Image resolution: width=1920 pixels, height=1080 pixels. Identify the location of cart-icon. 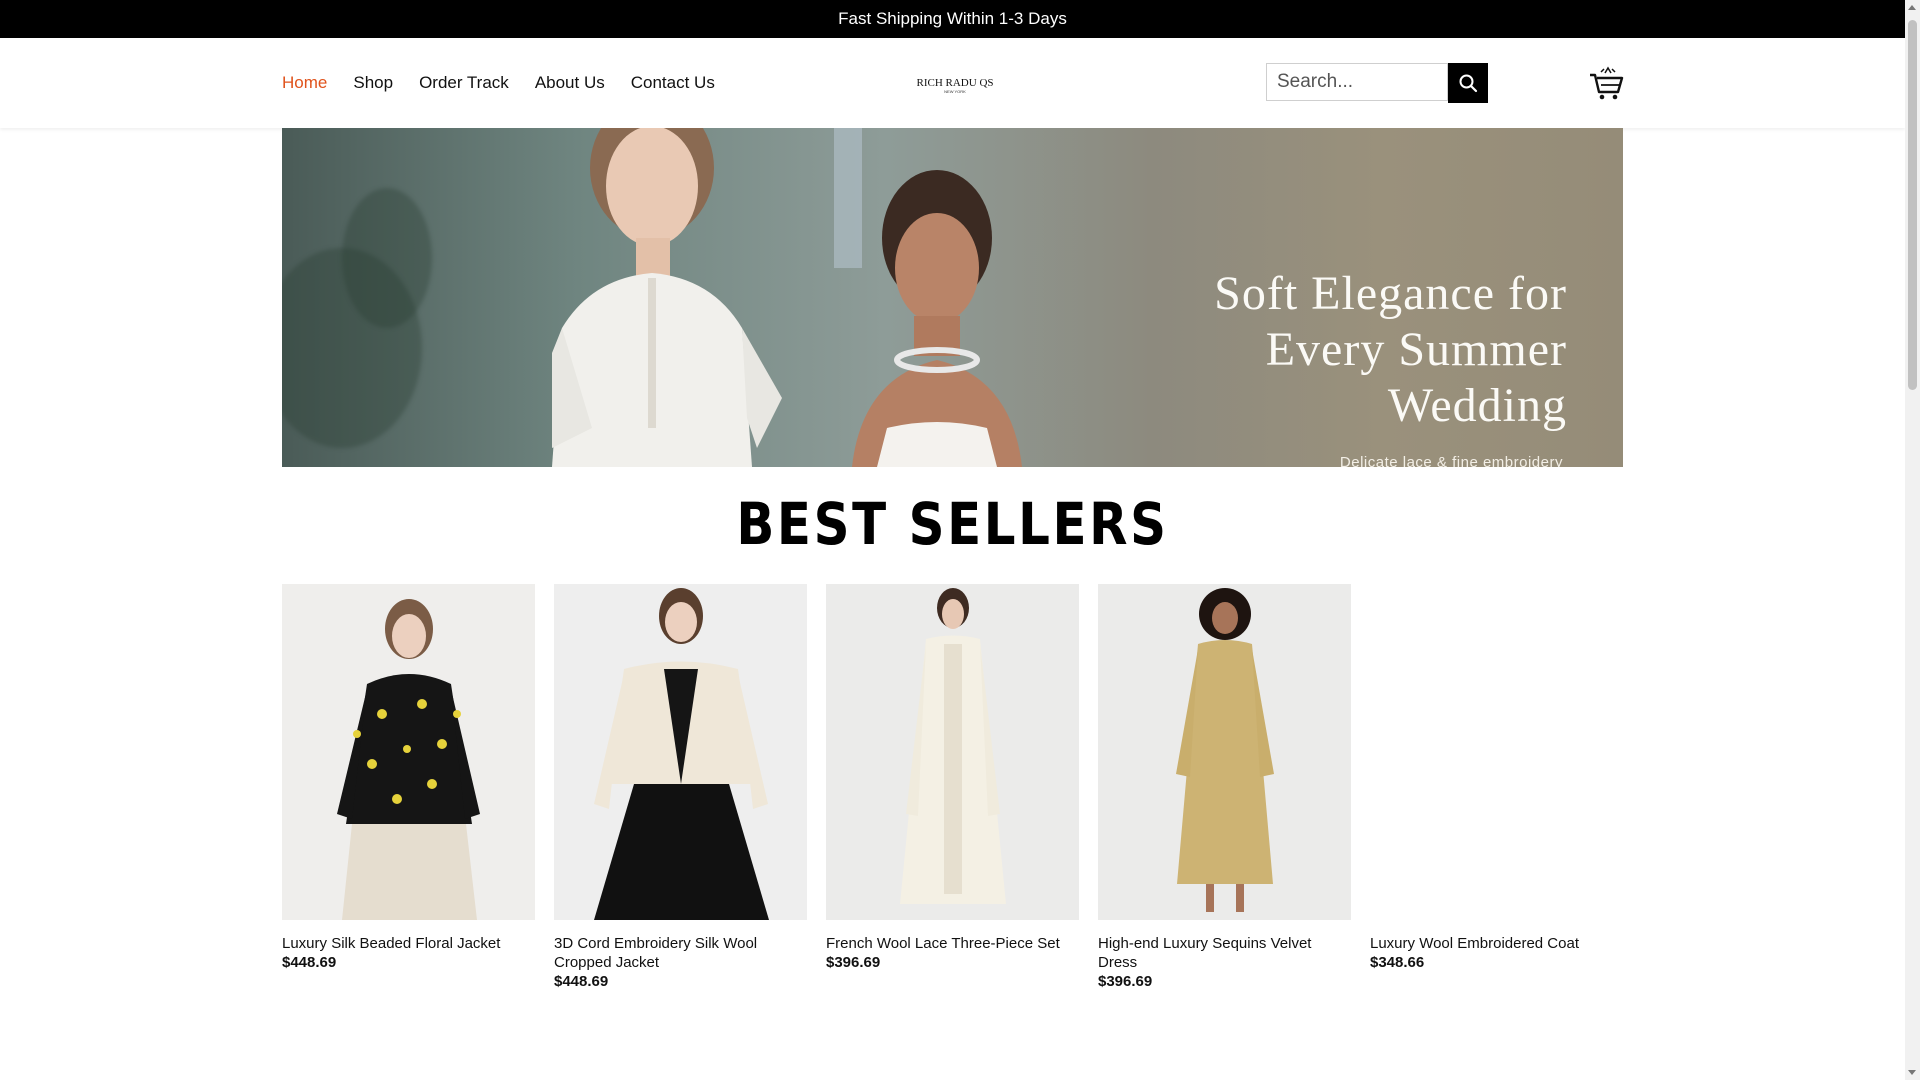
(1607, 83).